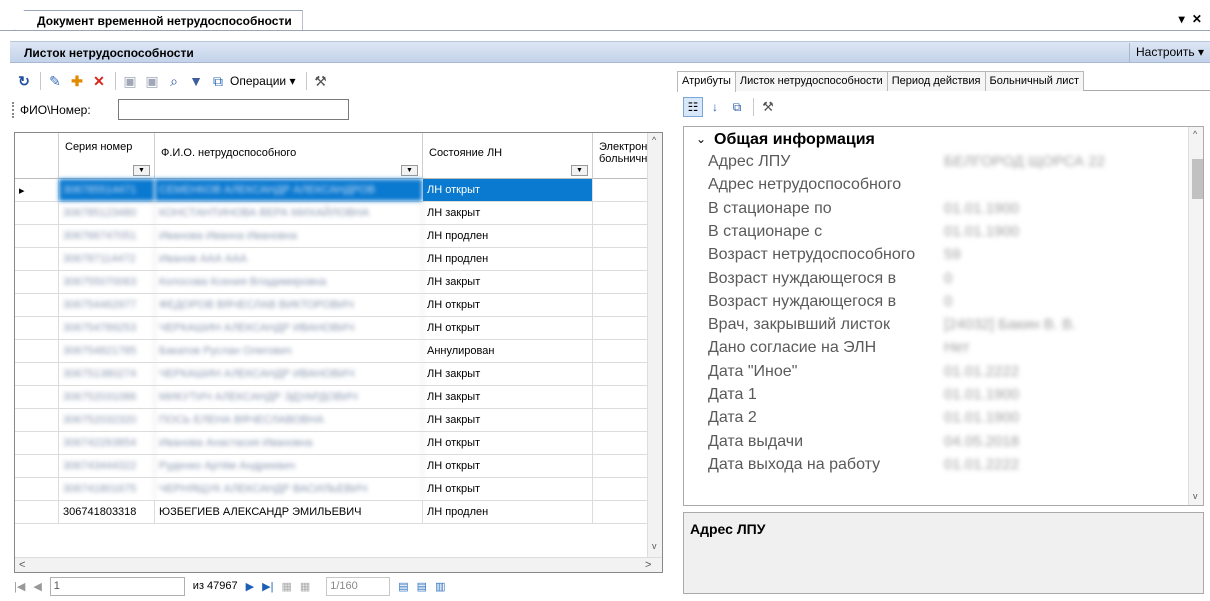 This screenshot has width=1210, height=601. I want to click on refresh-icon: ↻, so click(24, 81).